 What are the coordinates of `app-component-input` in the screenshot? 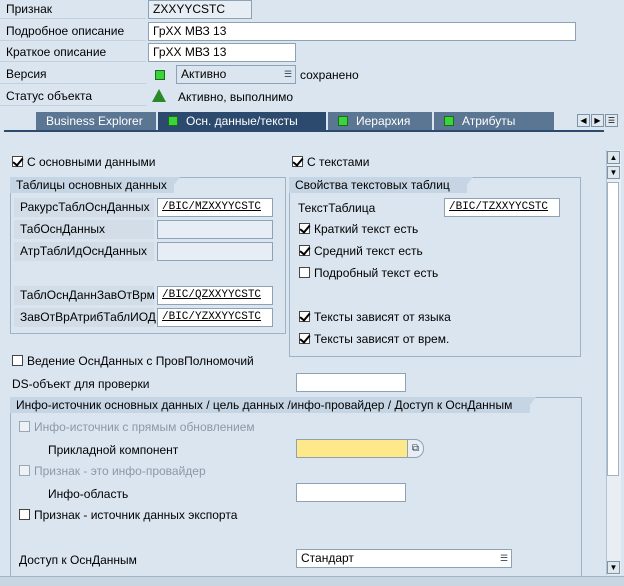 It's located at (352, 448).